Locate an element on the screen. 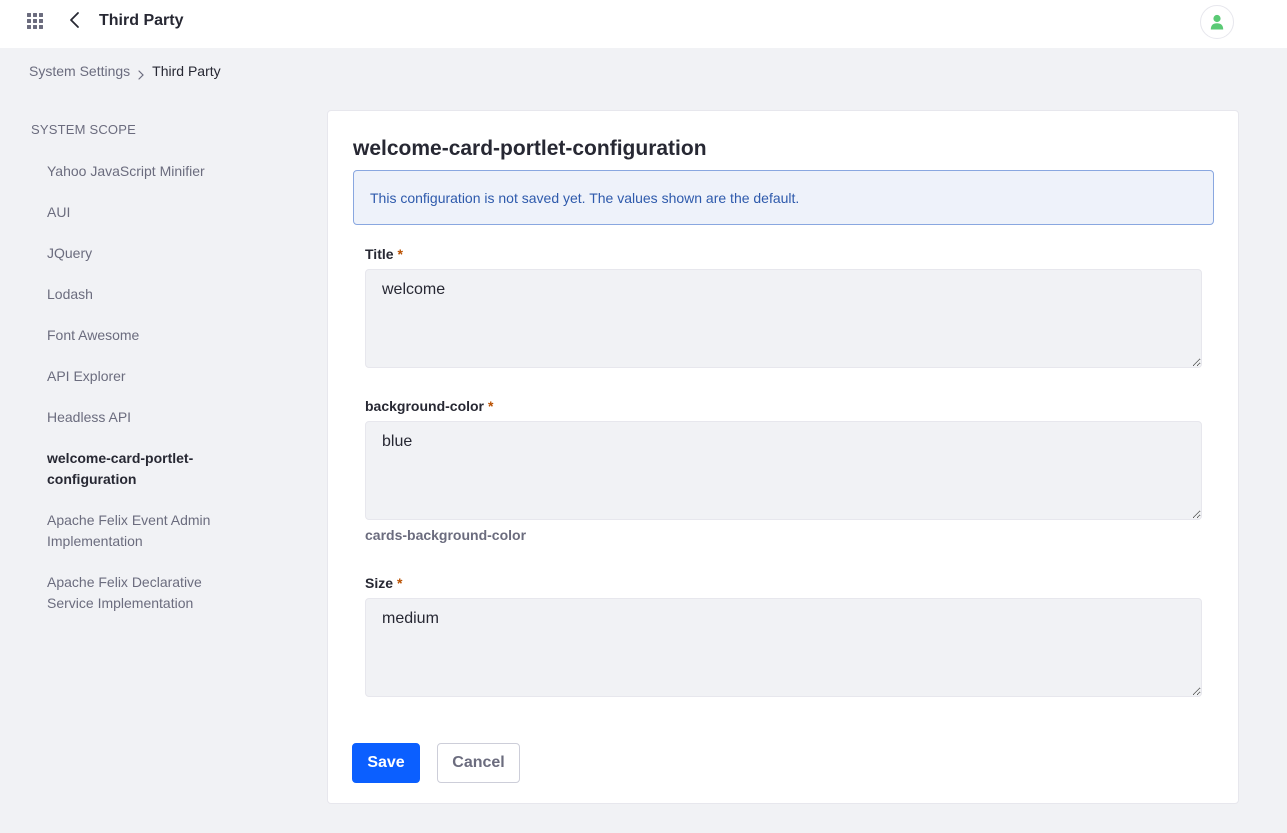 The height and width of the screenshot is (833, 1287). background-color-label-text: background-color is located at coordinates (425, 406).